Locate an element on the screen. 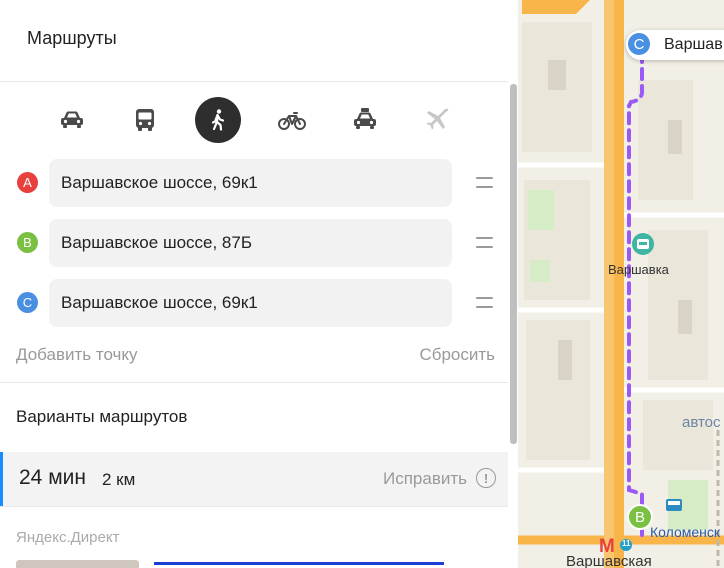 The height and width of the screenshot is (568, 724). header-divider is located at coordinates (259, 81).